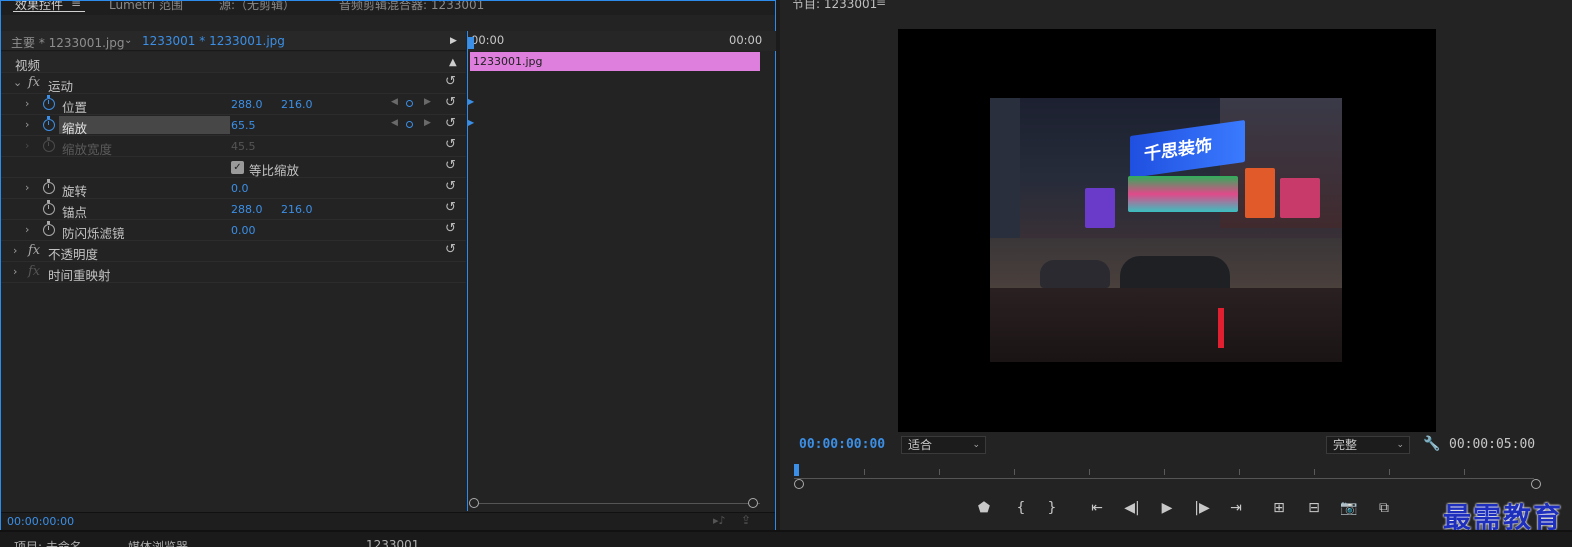 The height and width of the screenshot is (547, 1572). Describe the element at coordinates (233, 83) in the screenshot. I see `effect-row-motion: ⌄ fx 运动 ↺` at that location.